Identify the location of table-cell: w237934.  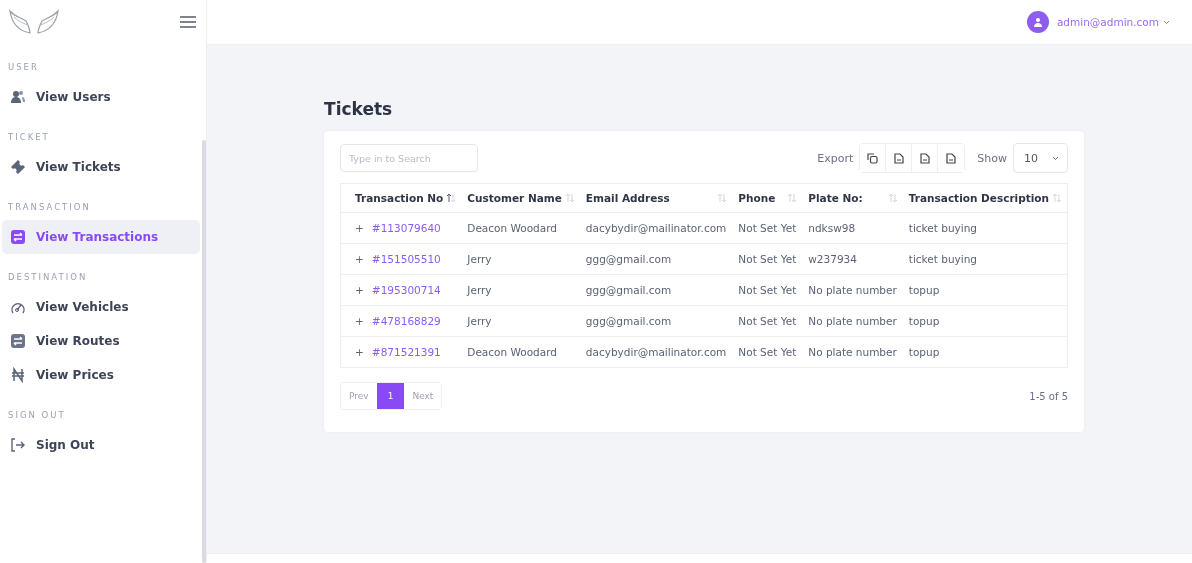
(832, 259).